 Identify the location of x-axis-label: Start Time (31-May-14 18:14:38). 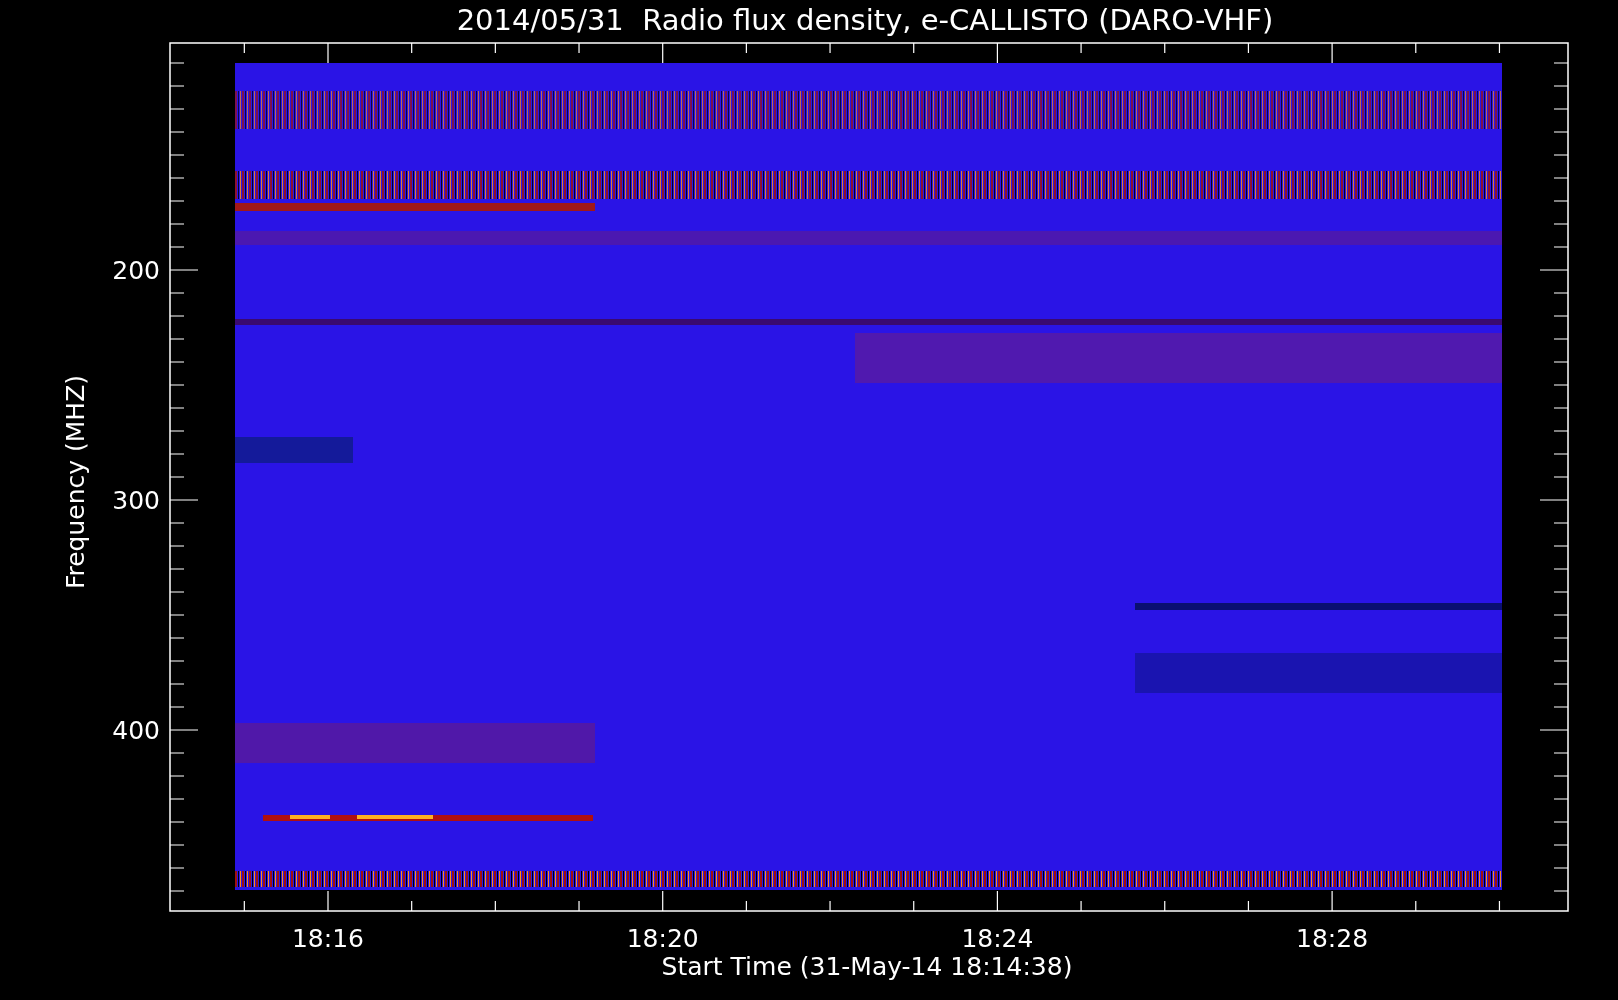
(867, 966).